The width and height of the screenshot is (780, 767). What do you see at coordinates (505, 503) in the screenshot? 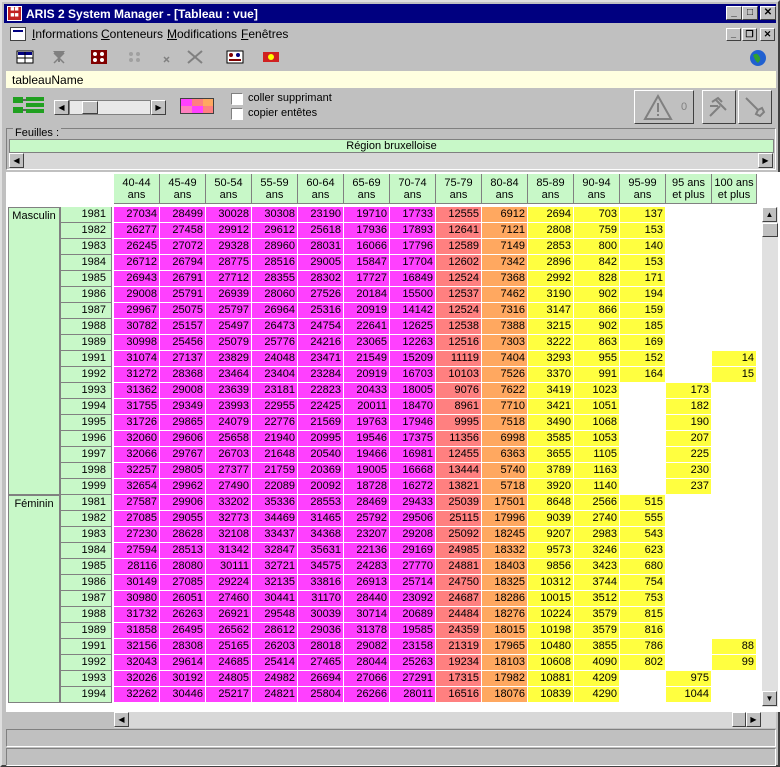
I see `data-cell: 17501` at bounding box center [505, 503].